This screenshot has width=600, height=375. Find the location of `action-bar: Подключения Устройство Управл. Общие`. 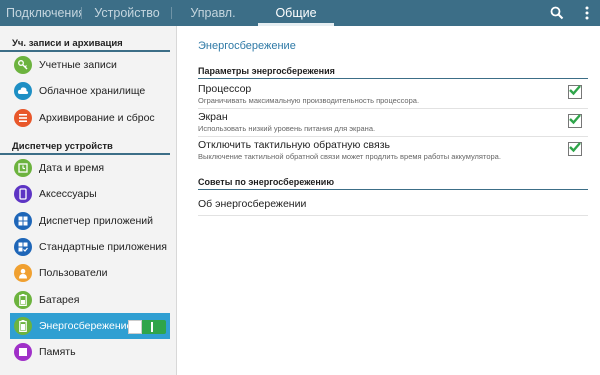

action-bar: Подключения Устройство Управл. Общие is located at coordinates (300, 13).